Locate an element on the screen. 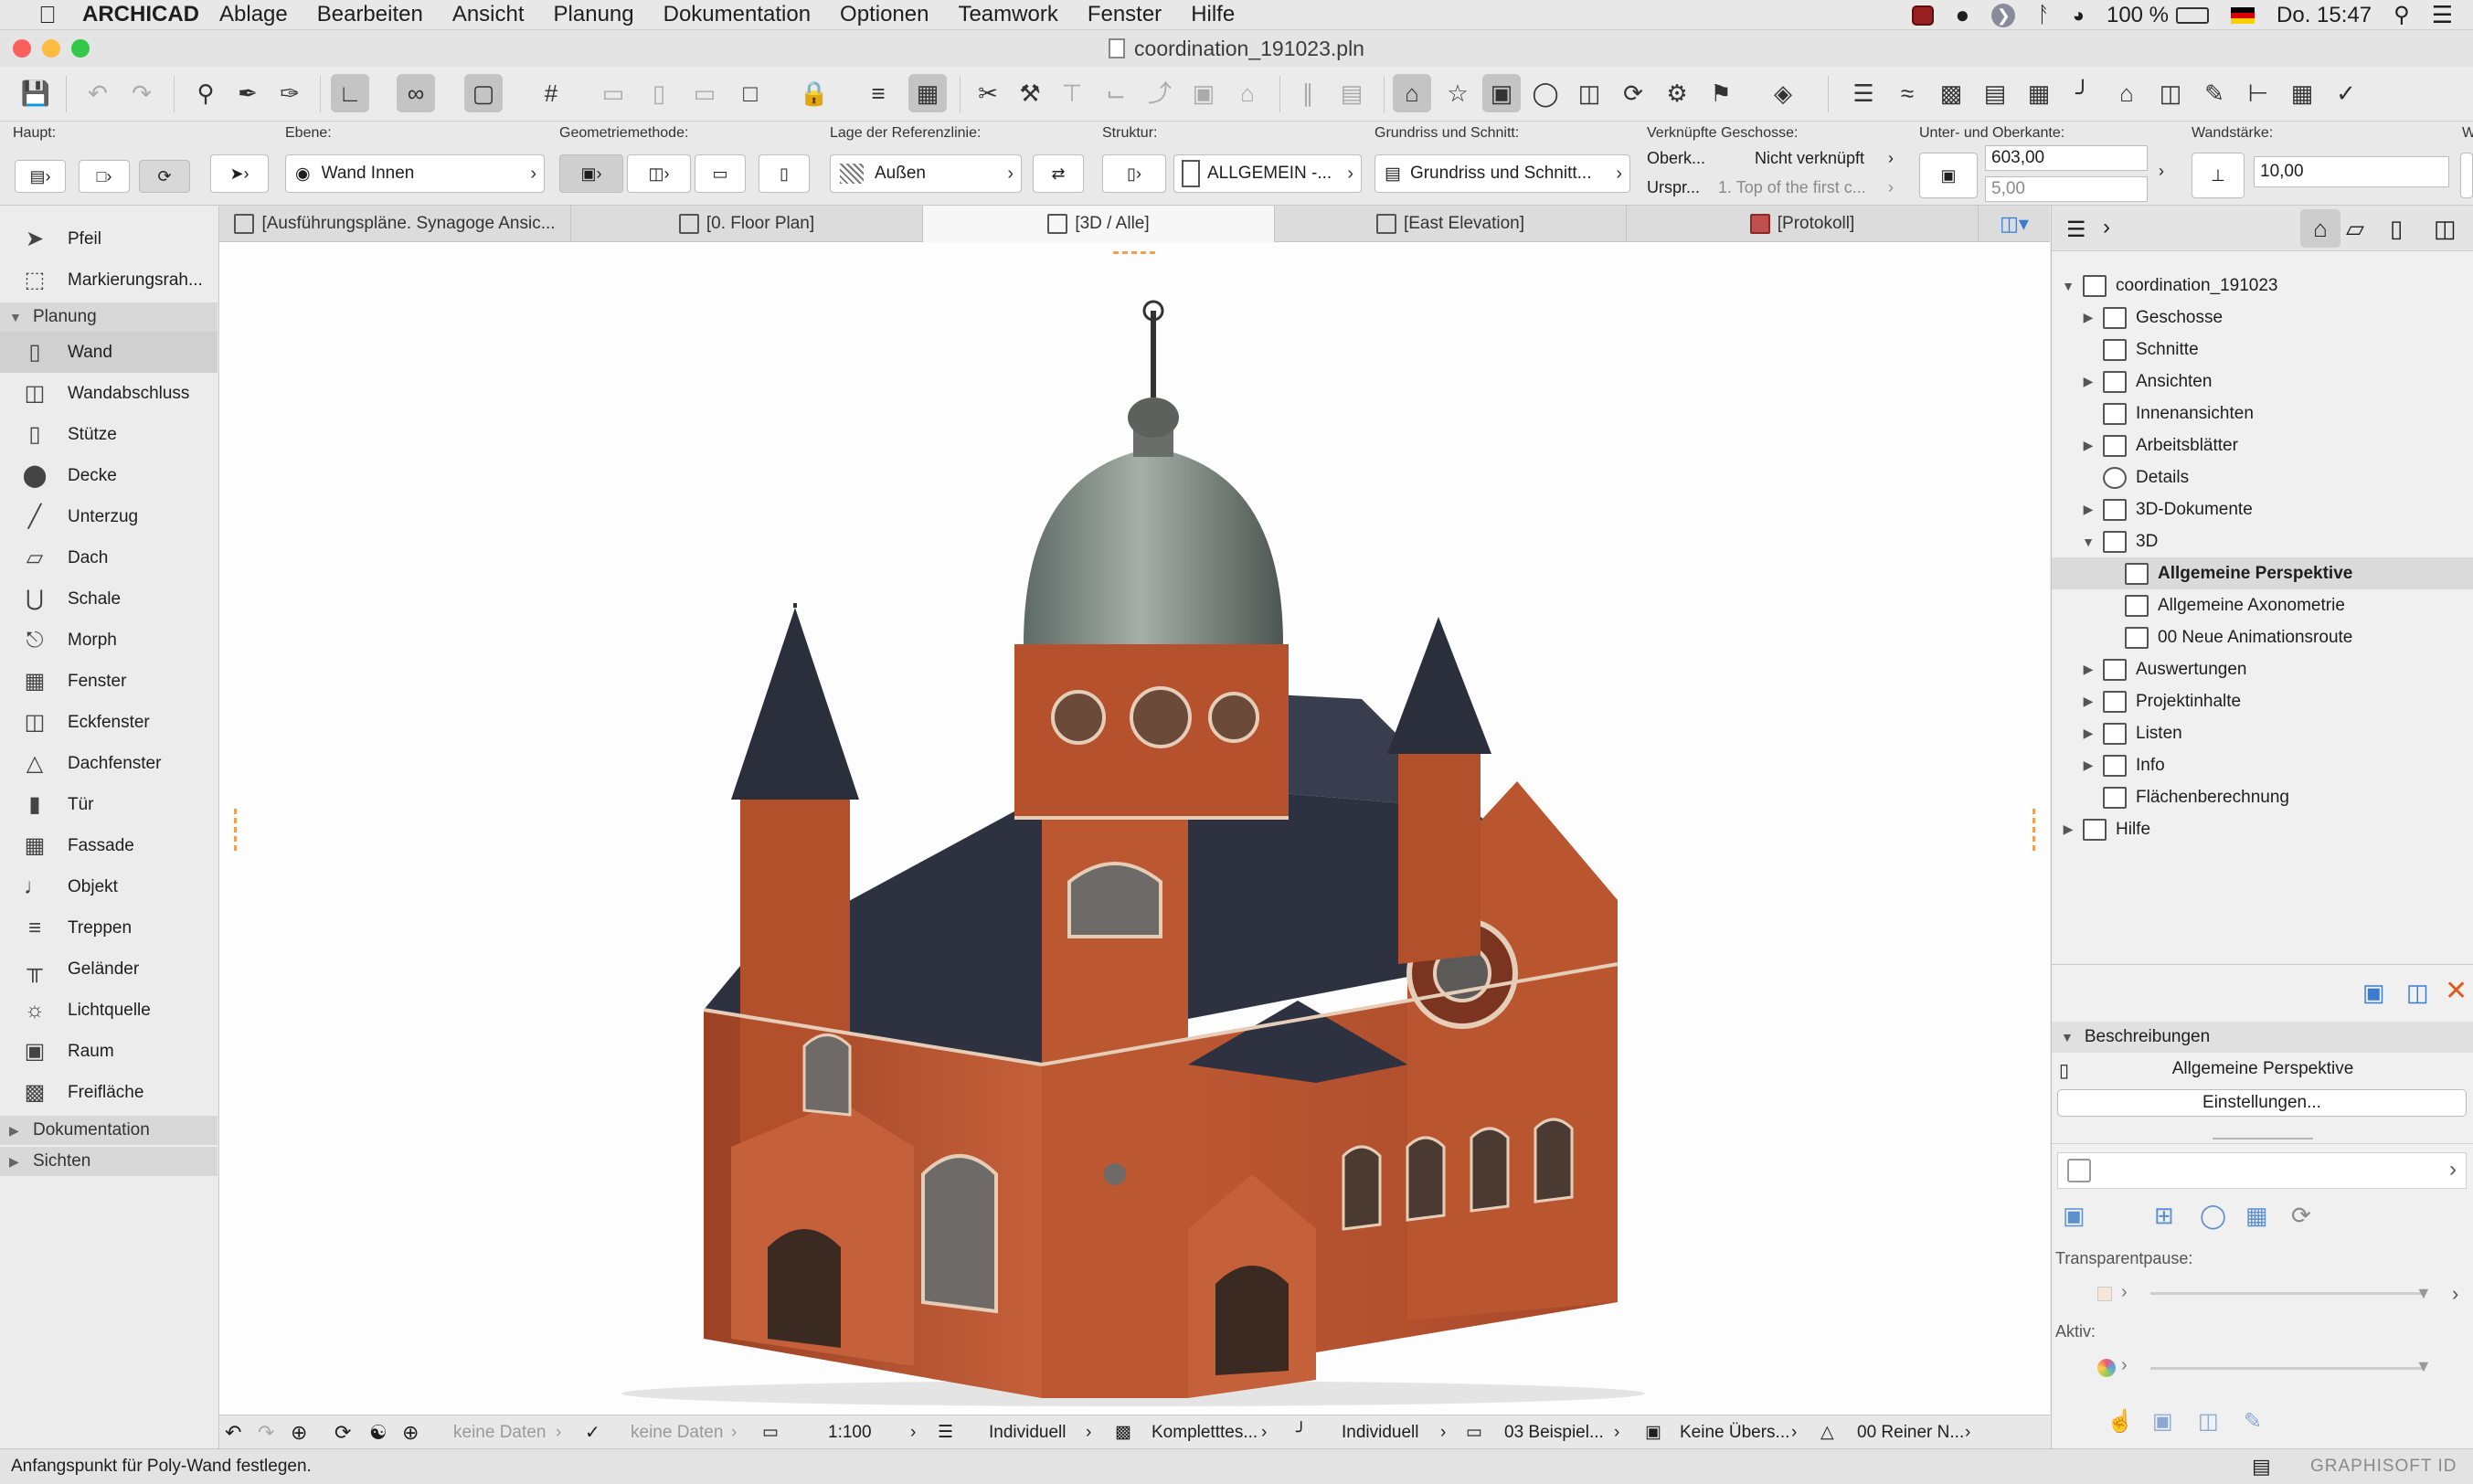 The height and width of the screenshot is (1484, 2473). swatch-select is located at coordinates (2104, 1294).